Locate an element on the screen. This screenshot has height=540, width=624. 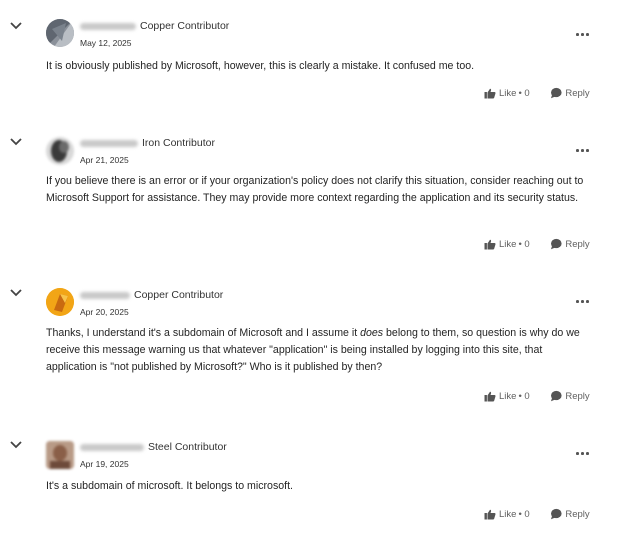
author-line: Iron Contributor is located at coordinates (147, 143).